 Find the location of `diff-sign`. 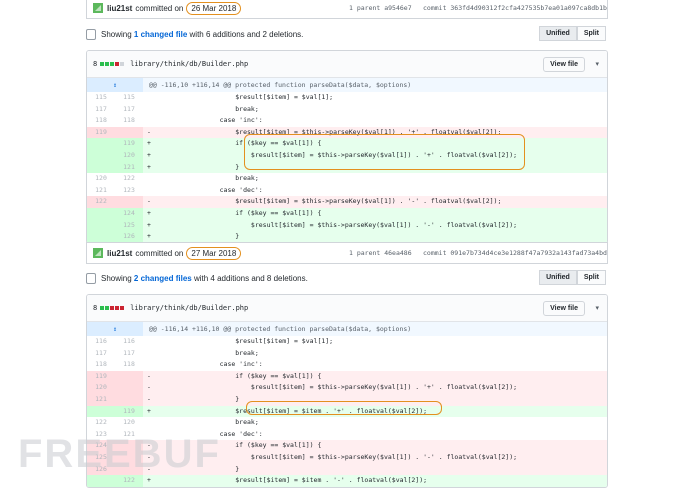

diff-sign is located at coordinates (149, 98).